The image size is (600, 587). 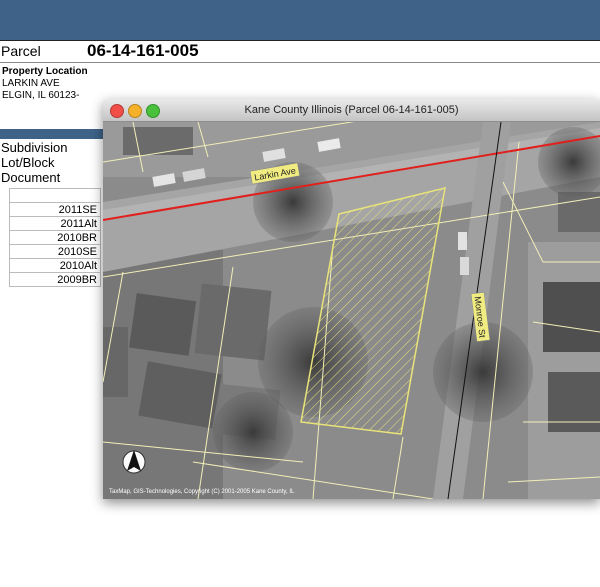 What do you see at coordinates (34, 147) in the screenshot?
I see `subdivision-label: Subdivision` at bounding box center [34, 147].